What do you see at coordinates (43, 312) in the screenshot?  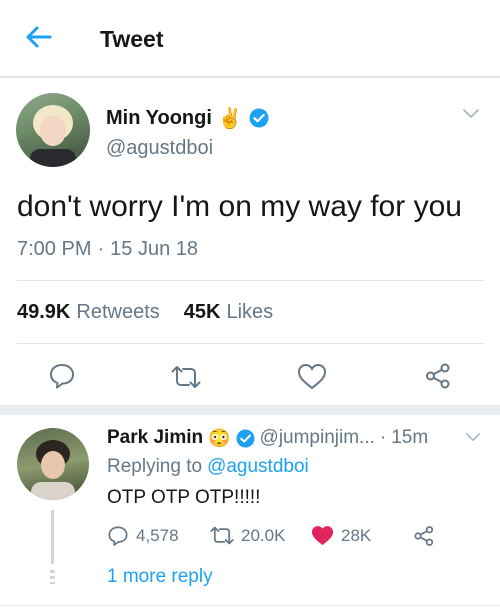 I see `retweets-count: 49.9K` at bounding box center [43, 312].